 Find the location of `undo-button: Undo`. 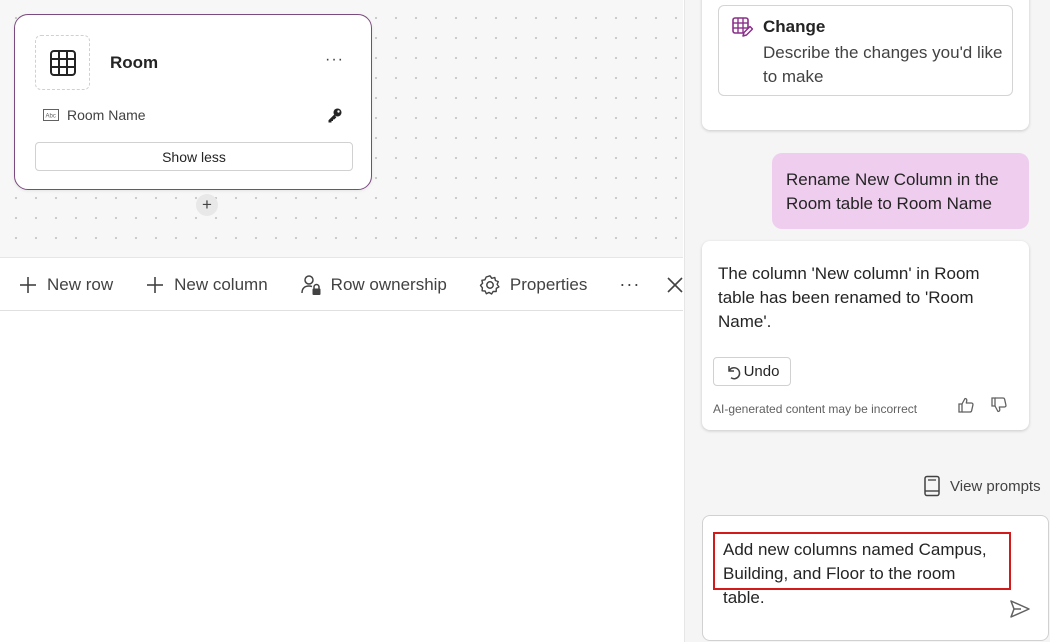

undo-button: Undo is located at coordinates (752, 371).